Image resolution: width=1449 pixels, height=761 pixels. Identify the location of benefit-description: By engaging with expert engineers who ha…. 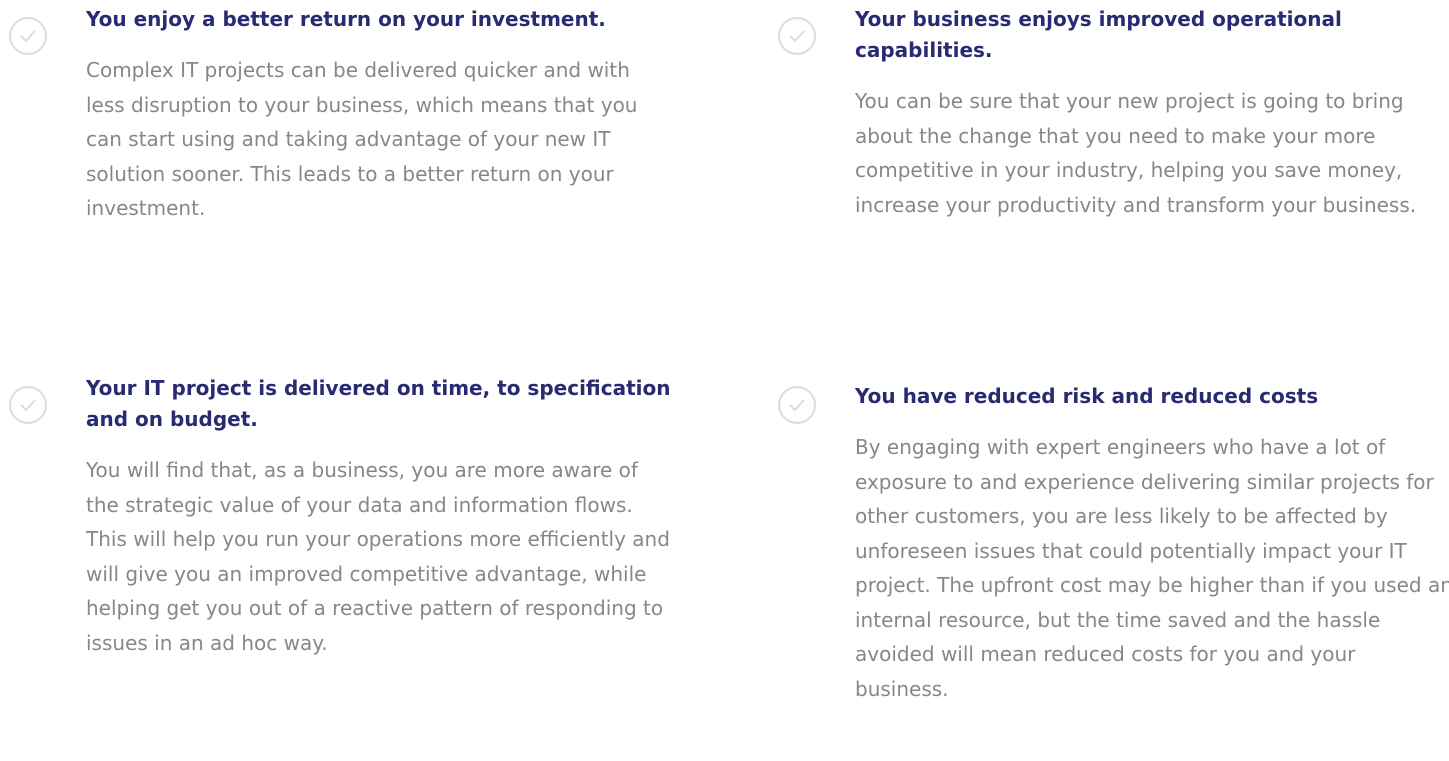
(1152, 568).